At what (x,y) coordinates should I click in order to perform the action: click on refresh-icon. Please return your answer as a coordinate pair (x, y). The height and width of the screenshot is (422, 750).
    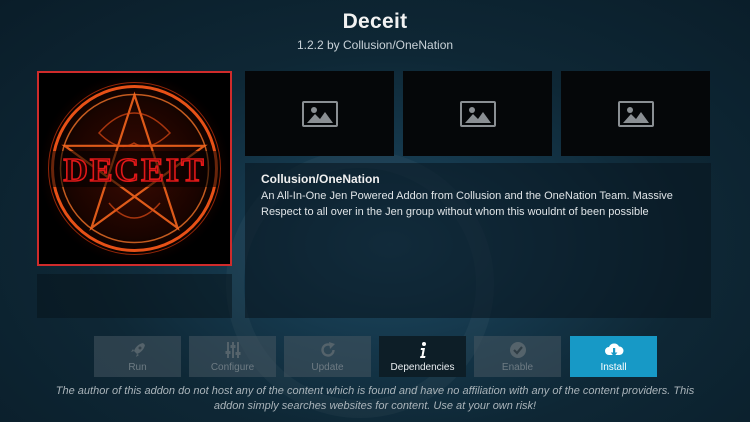
    Looking at the image, I should click on (328, 350).